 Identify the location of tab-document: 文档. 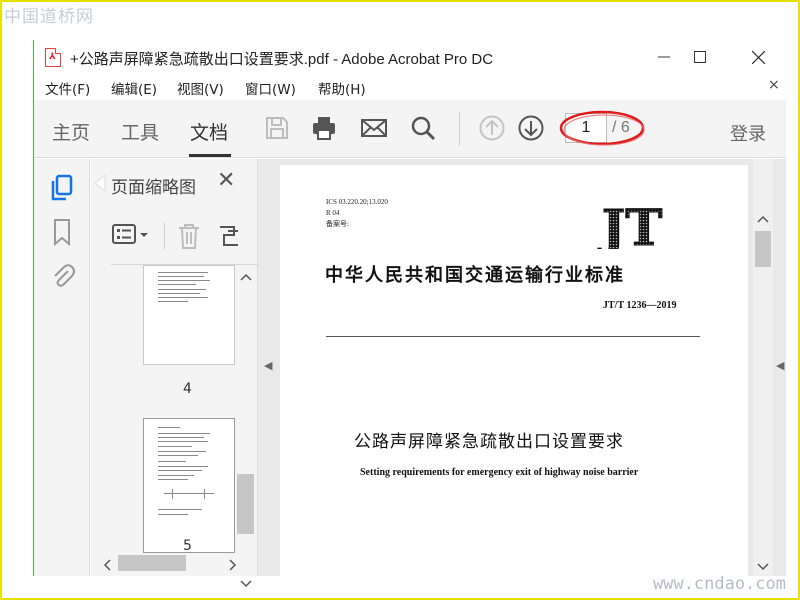
(209, 131).